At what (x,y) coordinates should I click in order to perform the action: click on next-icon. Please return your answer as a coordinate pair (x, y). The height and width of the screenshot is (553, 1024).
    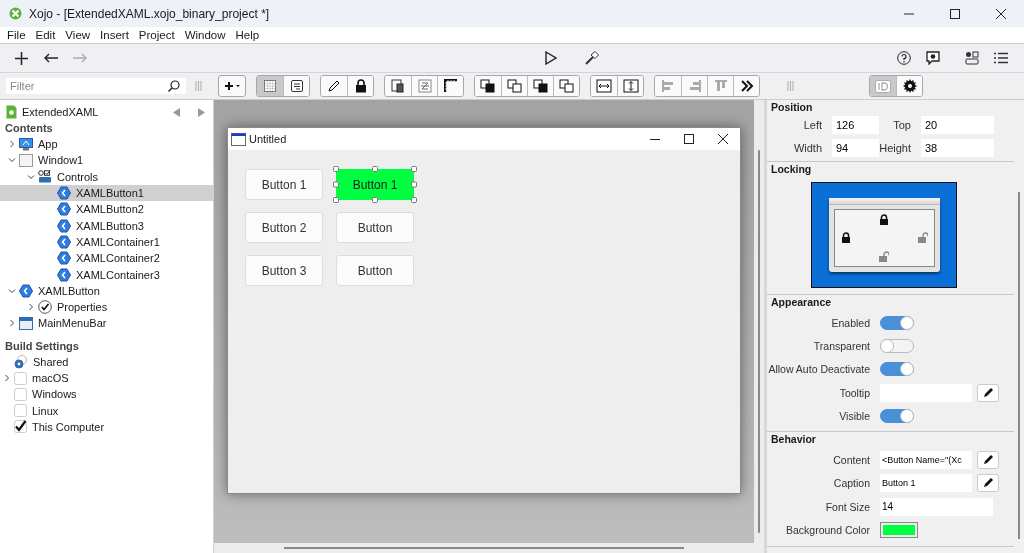
    Looking at the image, I should click on (201, 112).